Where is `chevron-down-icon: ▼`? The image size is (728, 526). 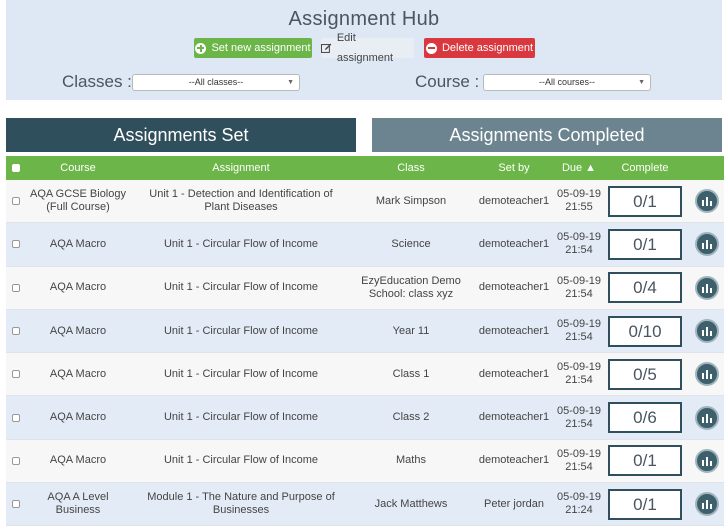 chevron-down-icon: ▼ is located at coordinates (290, 82).